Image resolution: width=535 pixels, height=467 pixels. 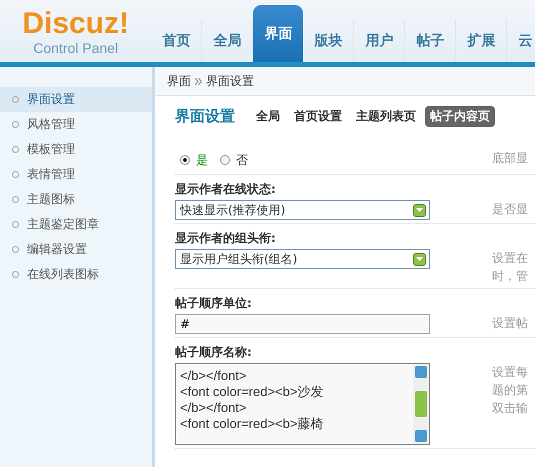 I want to click on sidebar-item: 界面设置, so click(x=76, y=99).